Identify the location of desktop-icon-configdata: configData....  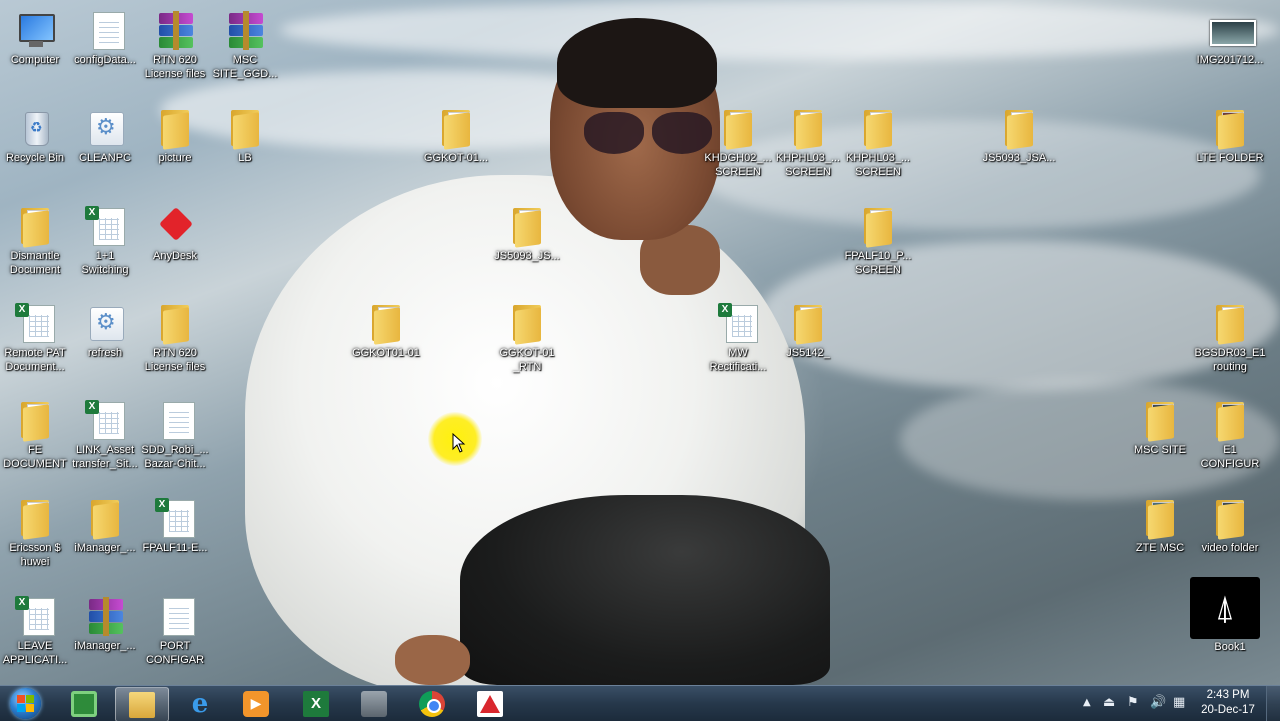
(105, 52).